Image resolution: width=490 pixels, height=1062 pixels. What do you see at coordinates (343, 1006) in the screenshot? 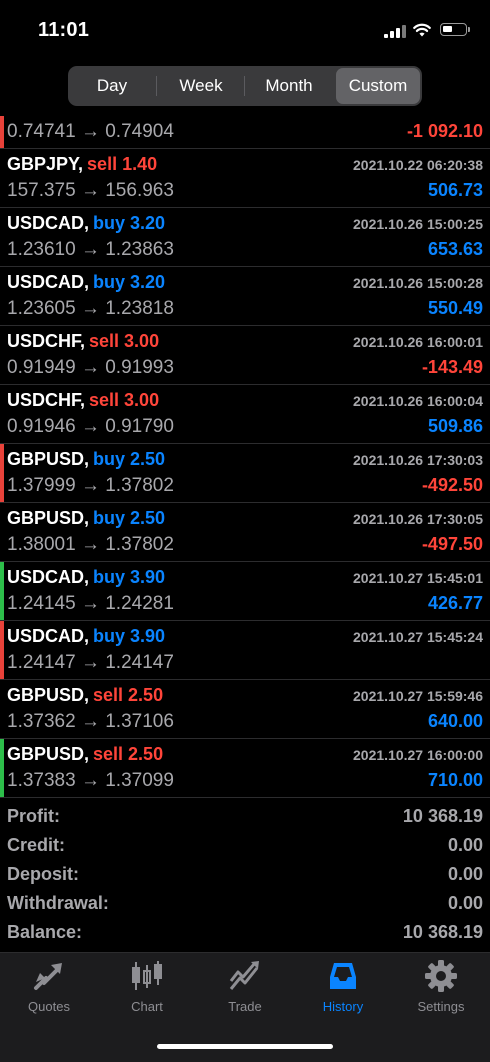
I see `tab-label: History` at bounding box center [343, 1006].